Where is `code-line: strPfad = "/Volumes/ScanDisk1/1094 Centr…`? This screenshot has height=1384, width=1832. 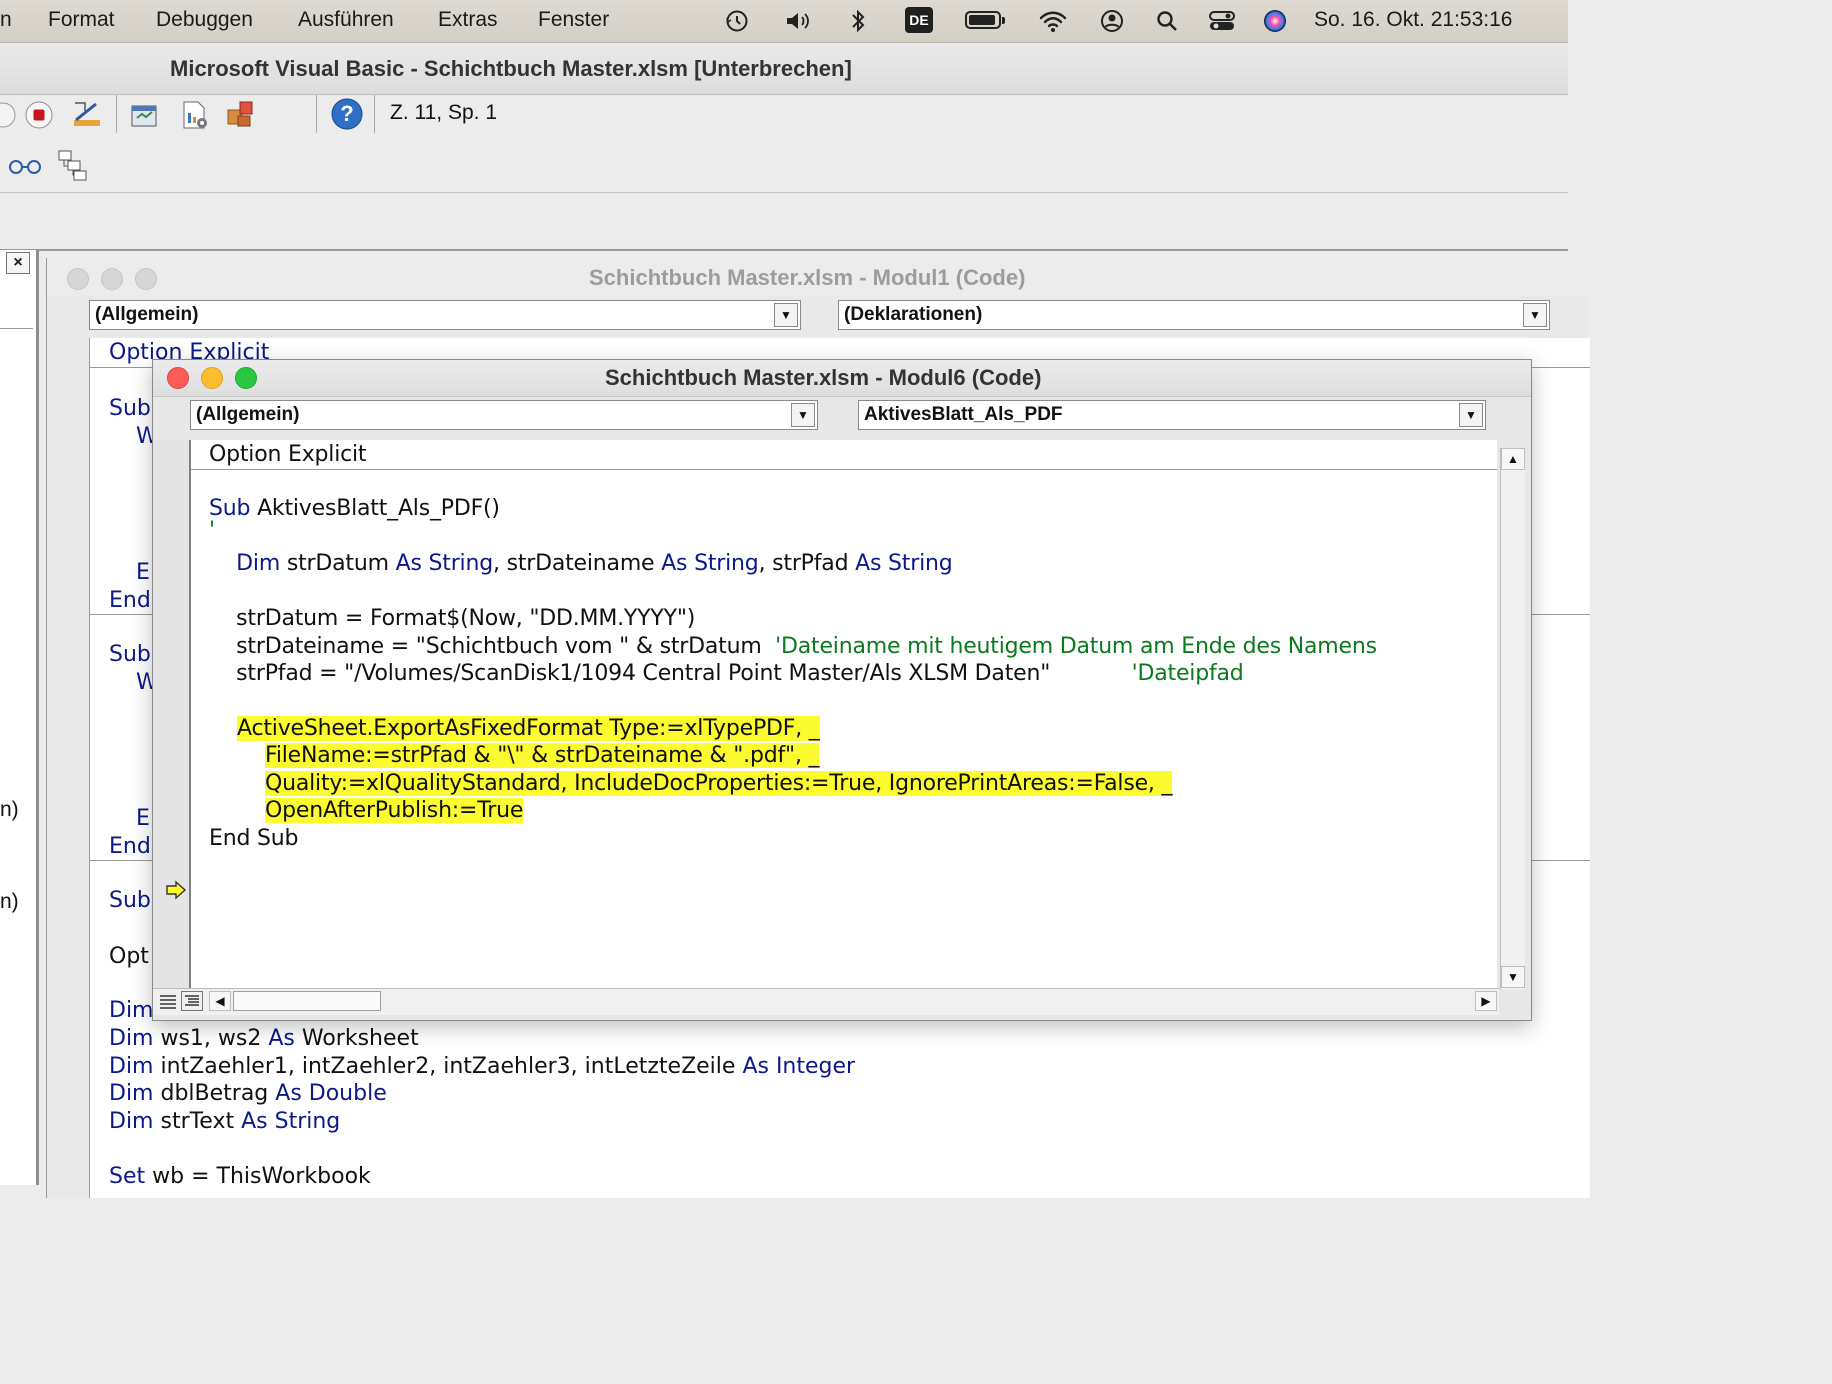
code-line: strPfad = "/Volumes/ScanDisk1/1094 Centr… is located at coordinates (726, 673).